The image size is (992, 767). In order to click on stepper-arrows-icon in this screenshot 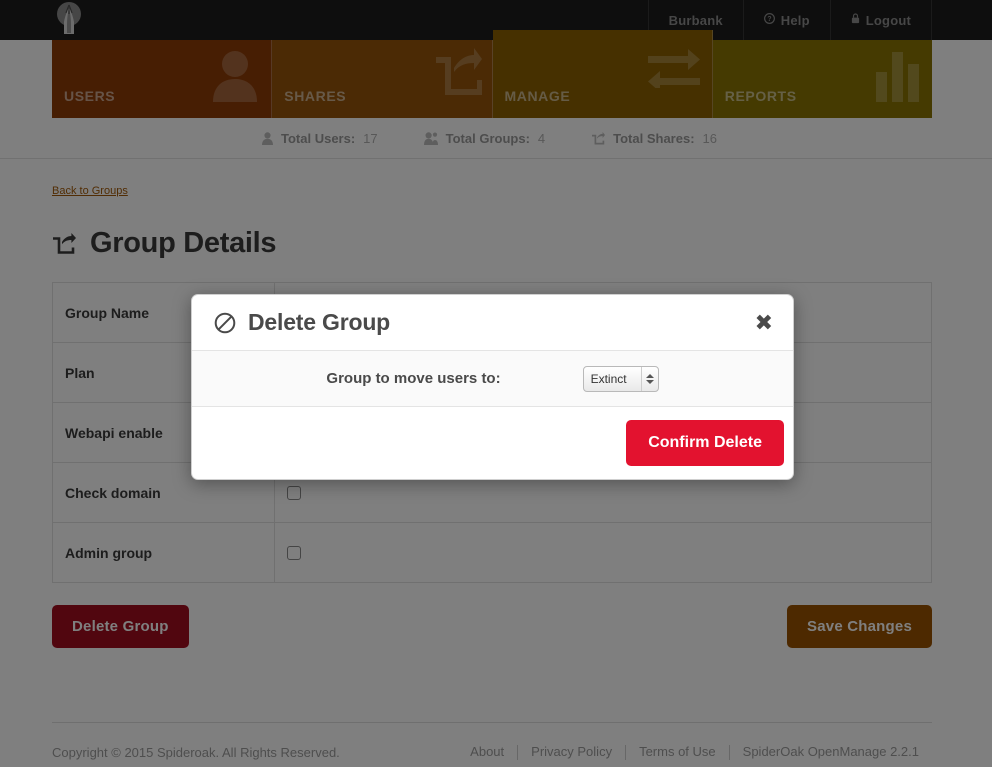, I will do `click(649, 378)`.